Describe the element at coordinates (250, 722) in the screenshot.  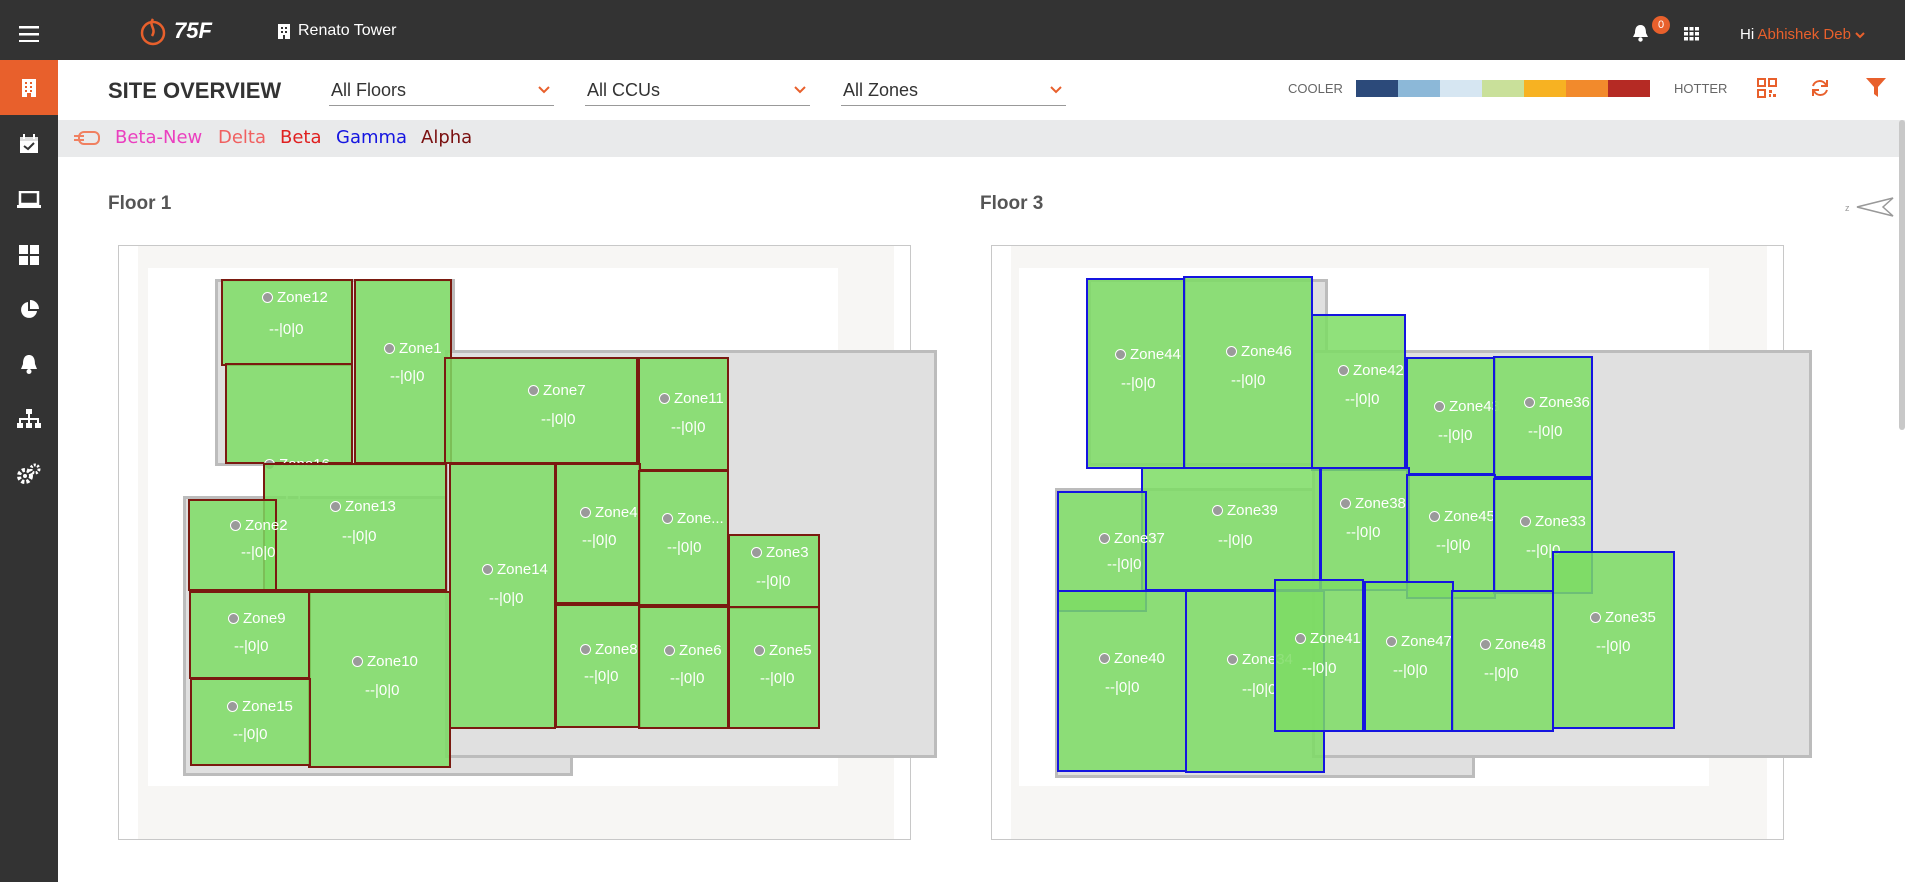
I see `zone-zone15: Zone15 --|0|0` at that location.